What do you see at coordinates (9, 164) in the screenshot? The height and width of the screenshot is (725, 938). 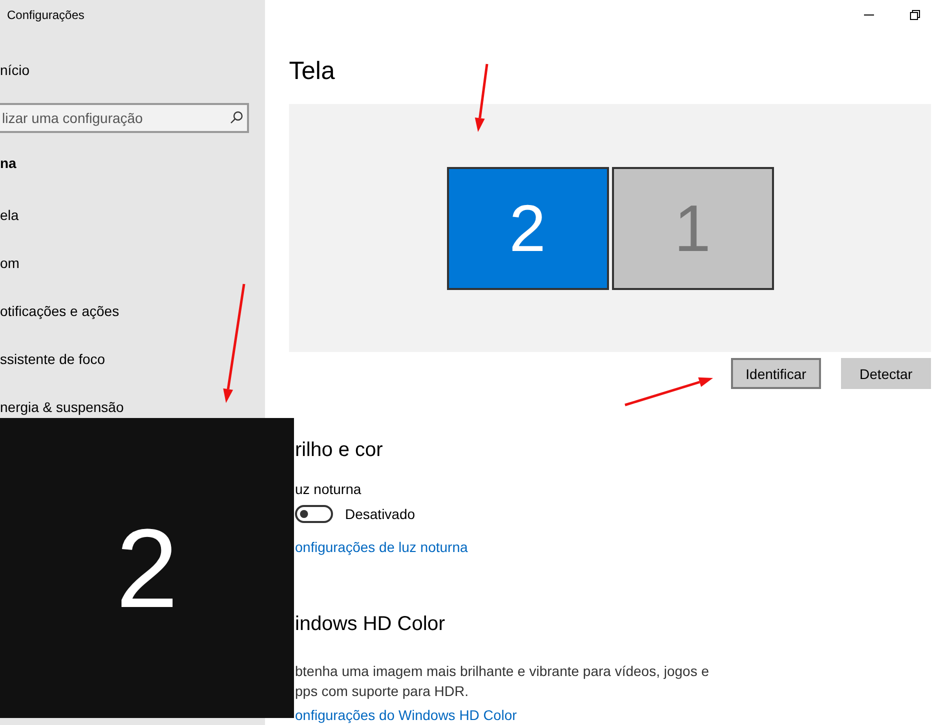 I see `section-heading: na` at bounding box center [9, 164].